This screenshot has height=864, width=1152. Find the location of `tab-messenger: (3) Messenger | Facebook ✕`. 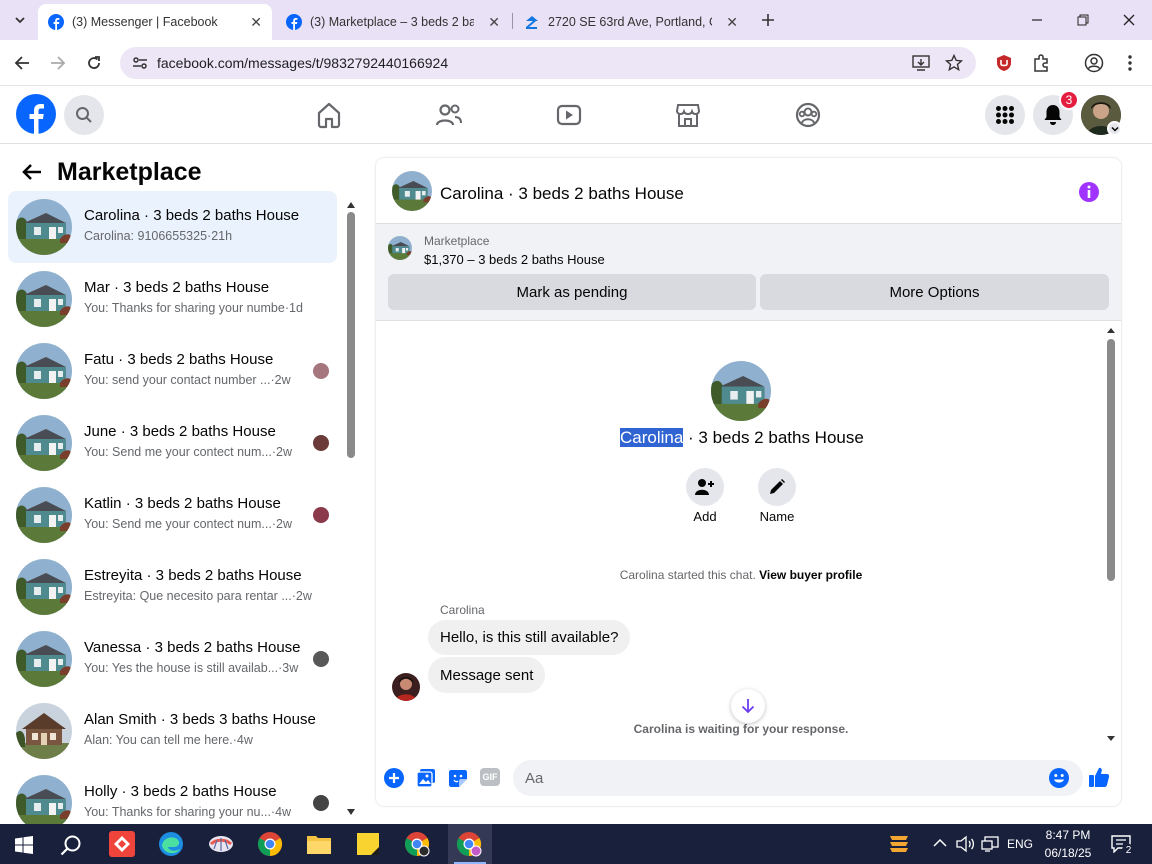

tab-messenger: (3) Messenger | Facebook ✕ is located at coordinates (155, 22).